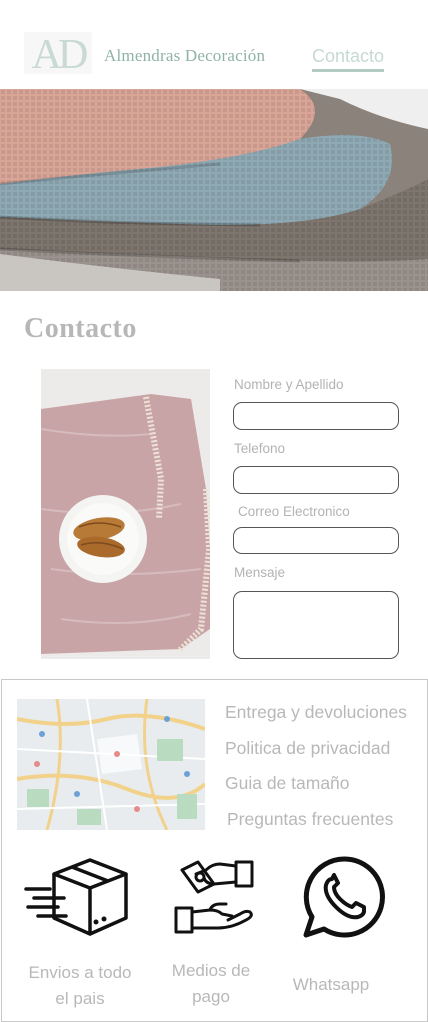 The width and height of the screenshot is (428, 1022). Describe the element at coordinates (211, 970) in the screenshot. I see `payment-line-1: Medios de` at that location.